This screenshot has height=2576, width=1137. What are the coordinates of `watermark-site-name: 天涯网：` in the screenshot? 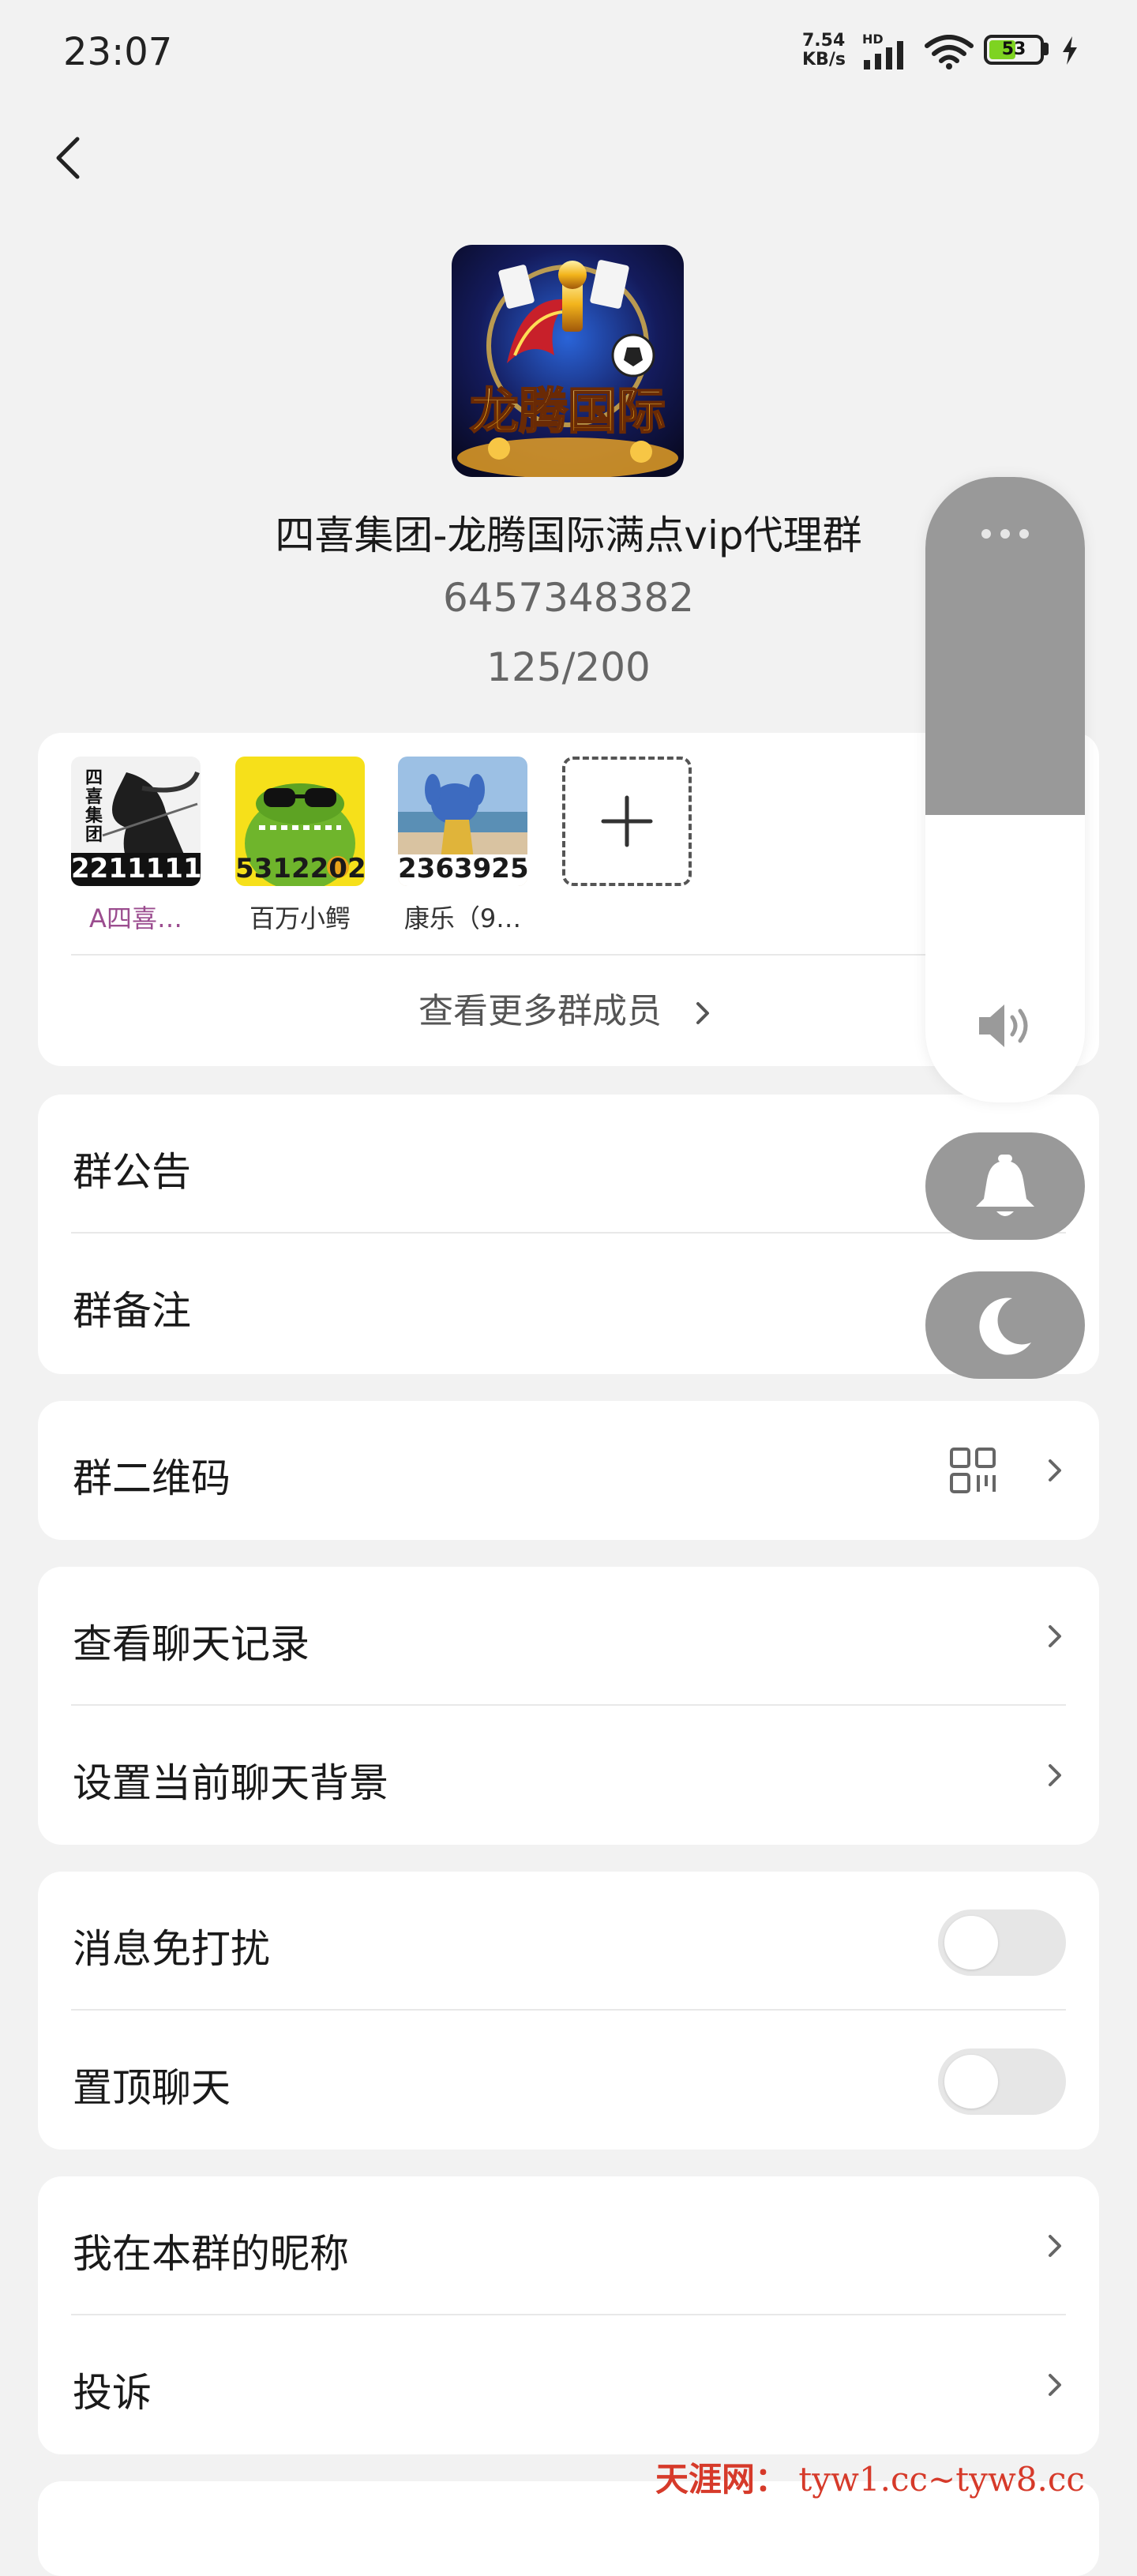 It's located at (722, 2479).